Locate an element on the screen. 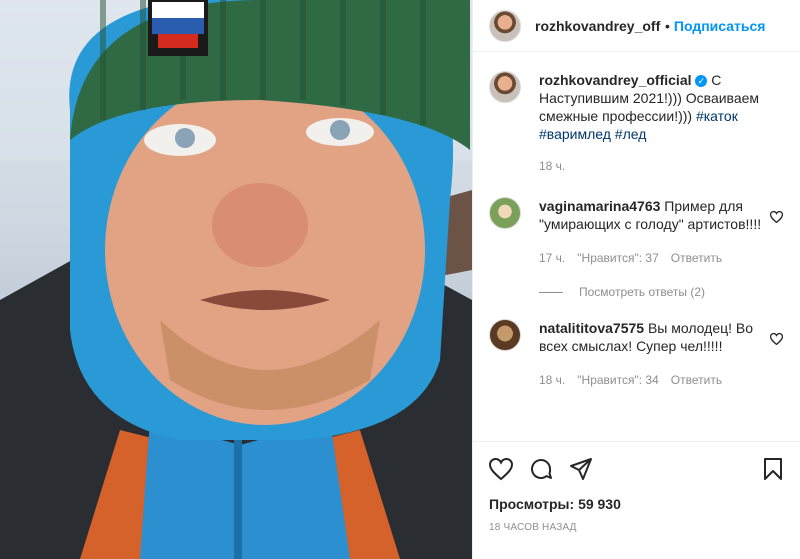 The width and height of the screenshot is (800, 559). caption-username: rozhkovandrey_official is located at coordinates (615, 80).